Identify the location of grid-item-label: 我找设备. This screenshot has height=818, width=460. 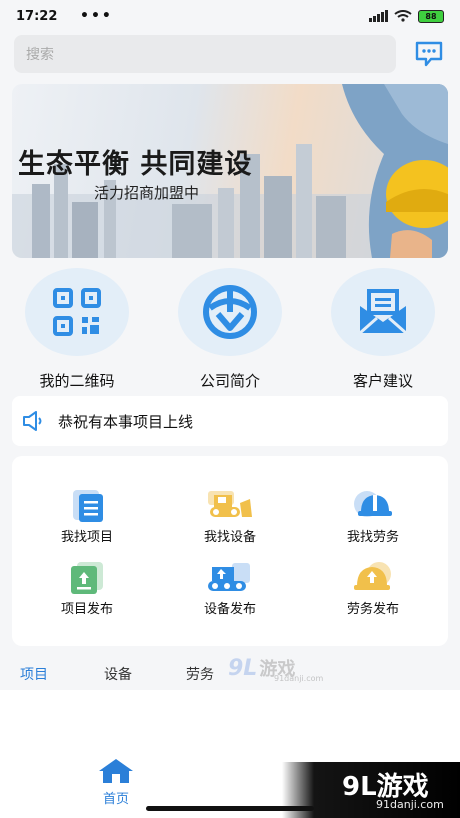
(229, 537).